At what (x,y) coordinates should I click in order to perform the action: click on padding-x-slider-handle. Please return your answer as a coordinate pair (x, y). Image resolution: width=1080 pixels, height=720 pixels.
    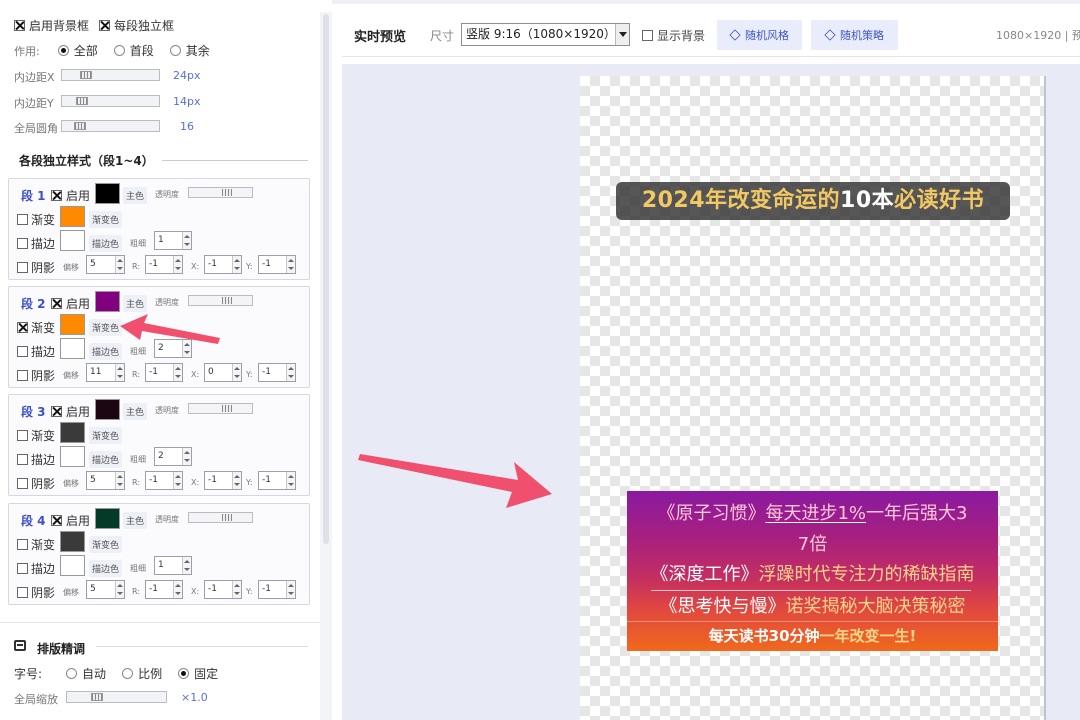
    Looking at the image, I should click on (86, 75).